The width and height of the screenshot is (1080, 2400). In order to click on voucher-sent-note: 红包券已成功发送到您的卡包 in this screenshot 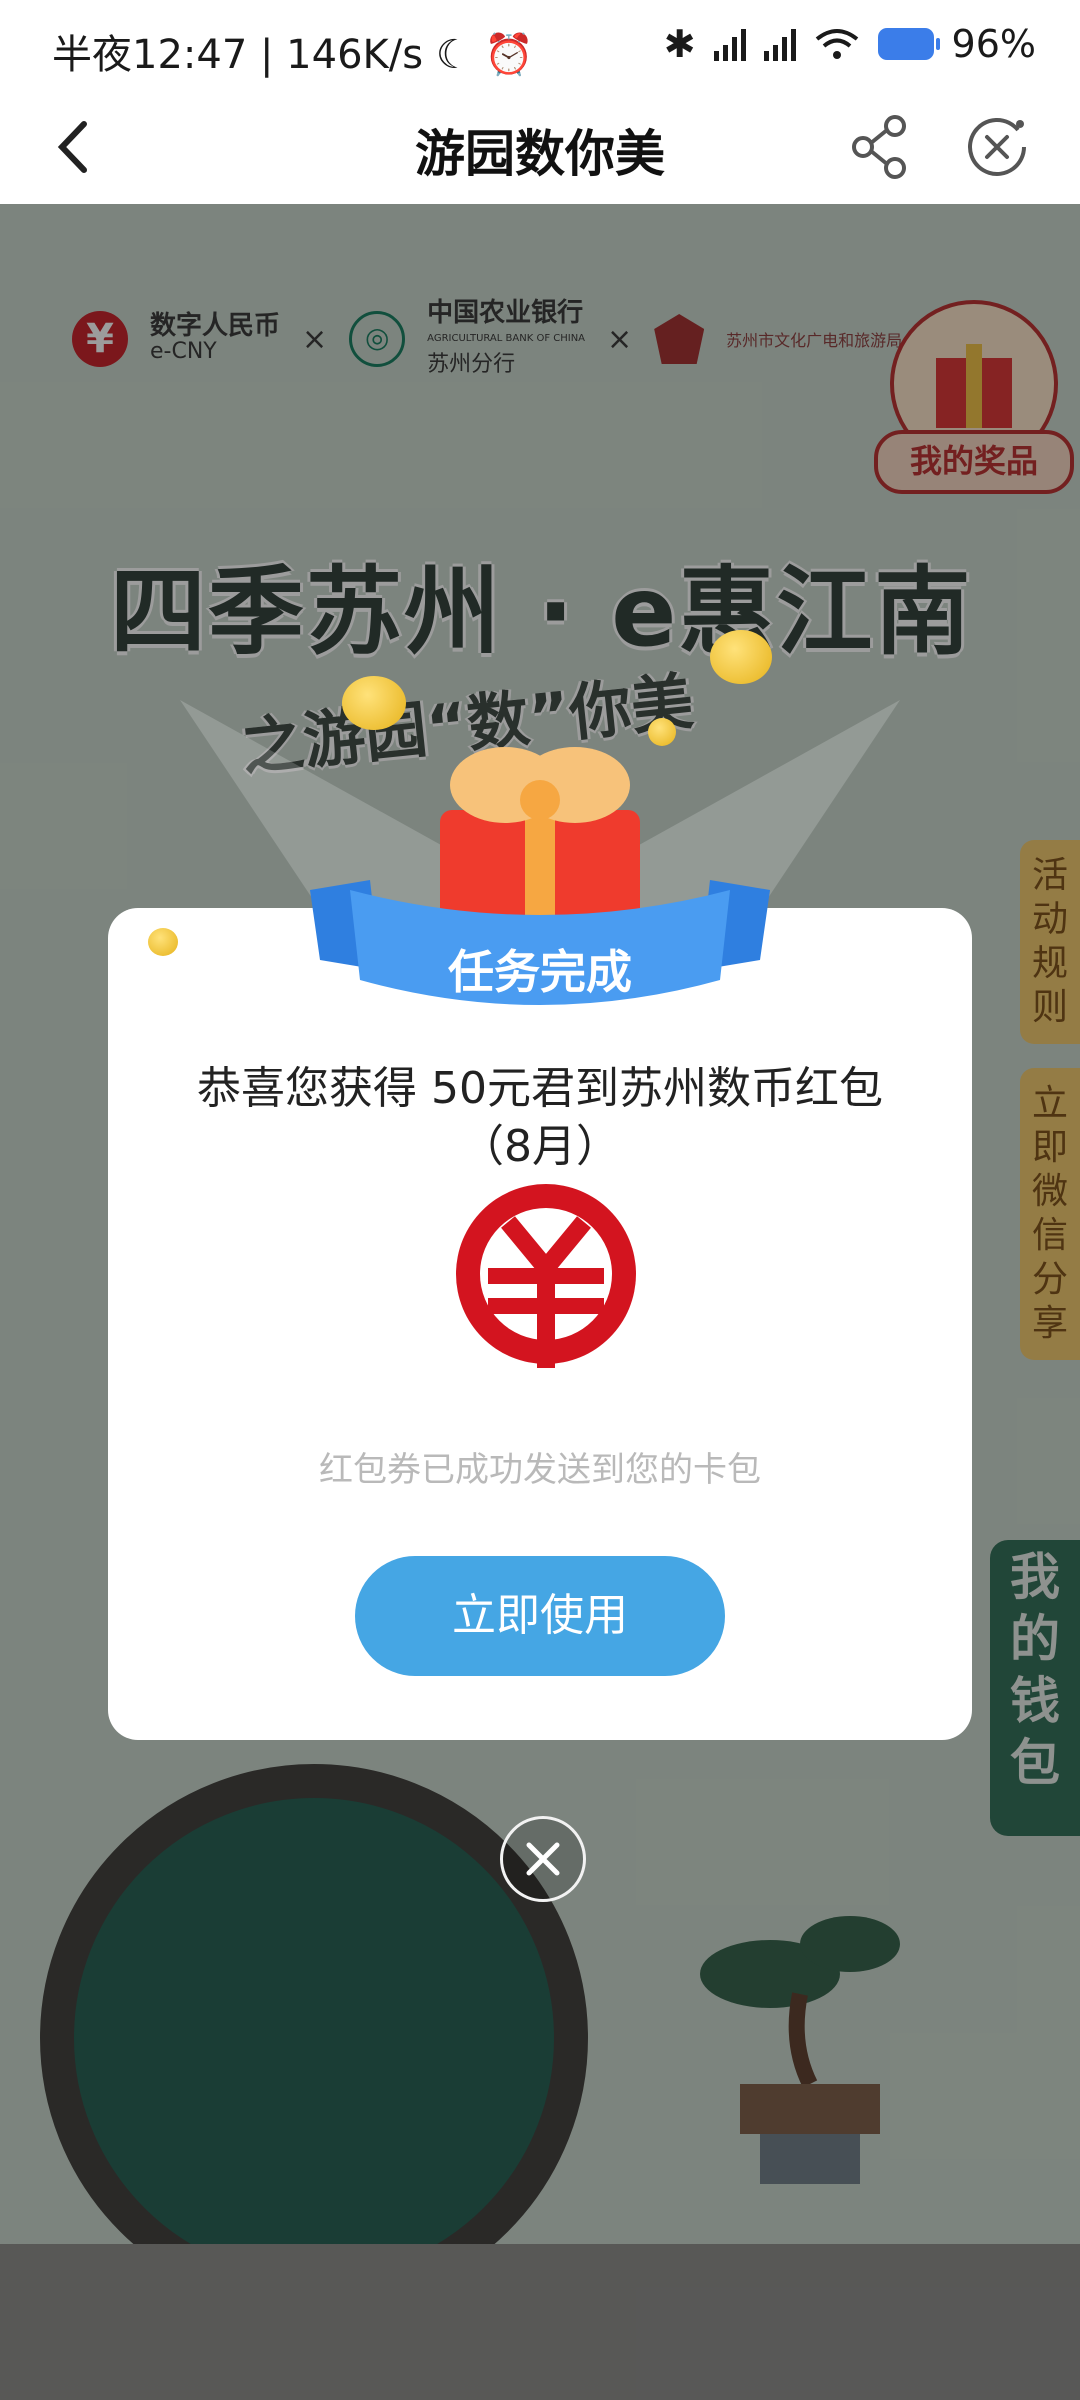, I will do `click(540, 1470)`.